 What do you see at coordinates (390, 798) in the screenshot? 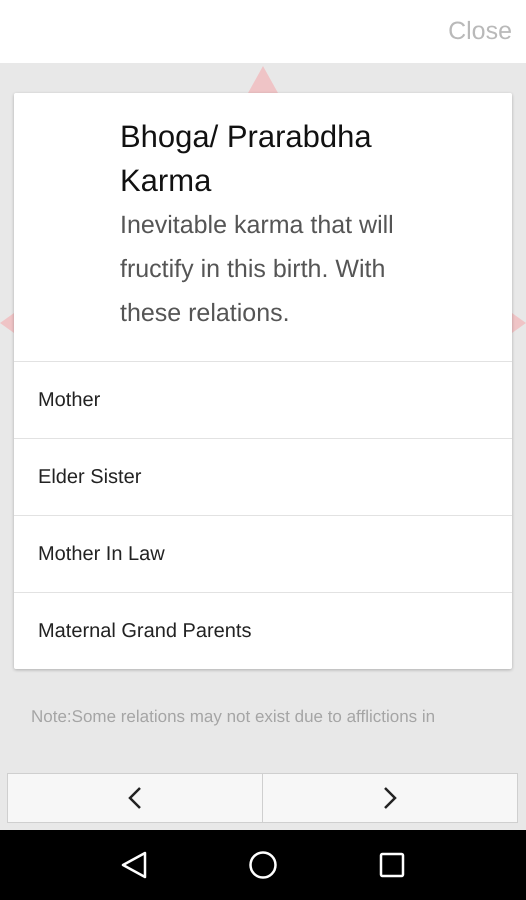
I see `chevron-right-icon` at bounding box center [390, 798].